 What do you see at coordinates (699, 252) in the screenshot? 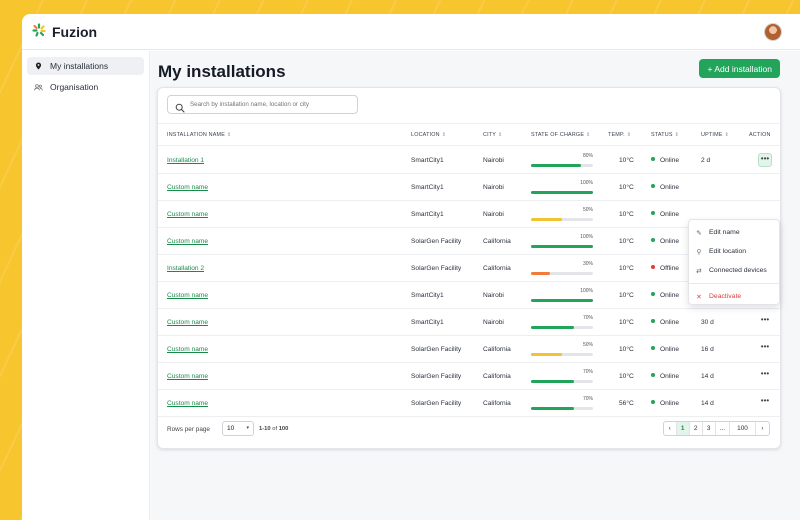
I see `location-pin-icon: ⚲` at bounding box center [699, 252].